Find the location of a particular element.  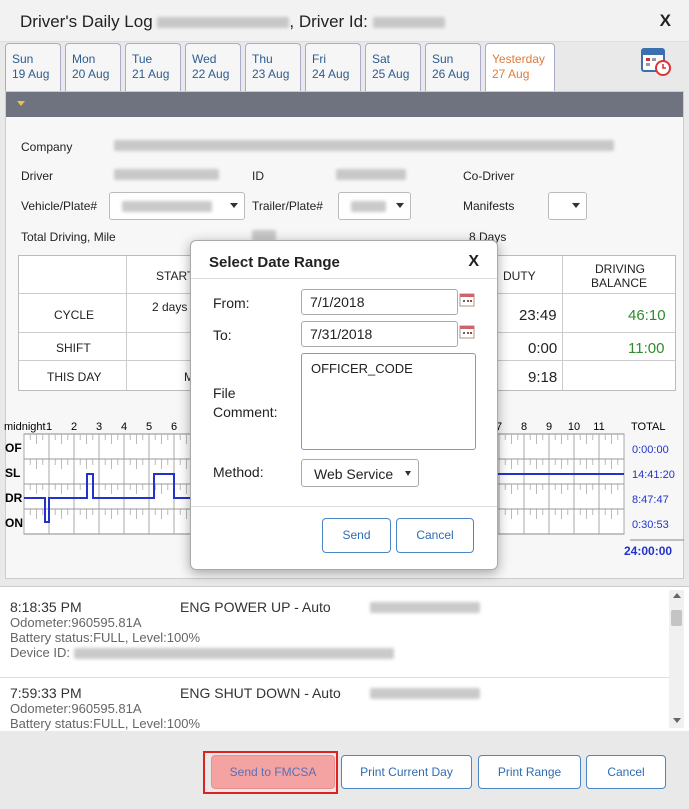

hour-label: 3 is located at coordinates (99, 427).